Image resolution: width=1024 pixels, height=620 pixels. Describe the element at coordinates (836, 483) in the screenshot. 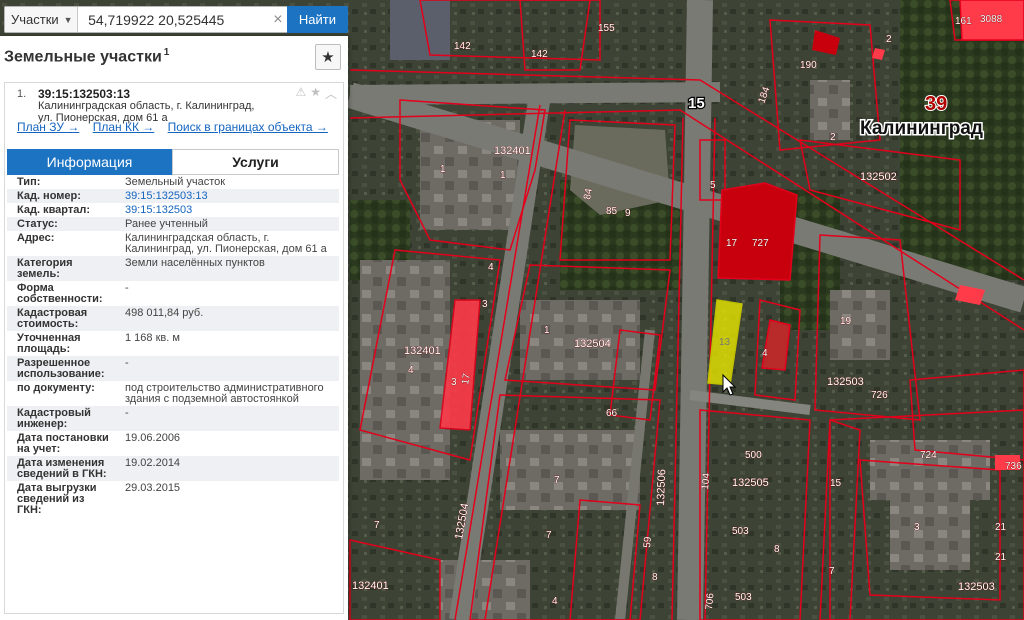

I see `parcel-number-label: 15` at that location.